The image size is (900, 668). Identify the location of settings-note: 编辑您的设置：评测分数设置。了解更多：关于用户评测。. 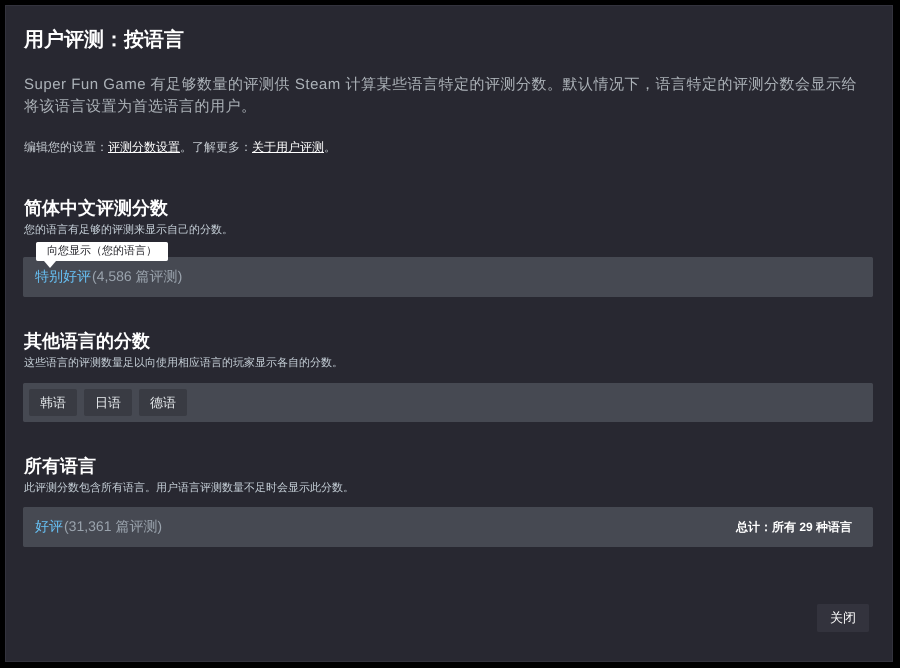
(180, 147).